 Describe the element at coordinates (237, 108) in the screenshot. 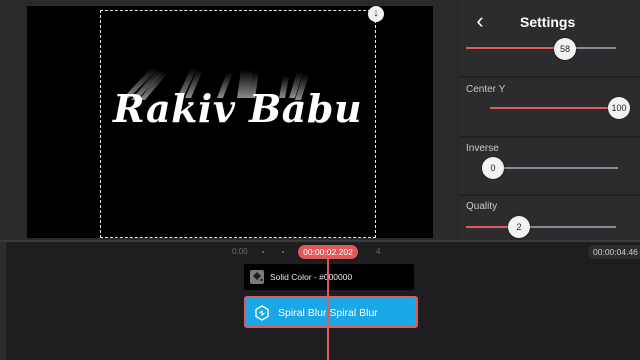

I see `title-text-layer: Rakiv Babu` at that location.